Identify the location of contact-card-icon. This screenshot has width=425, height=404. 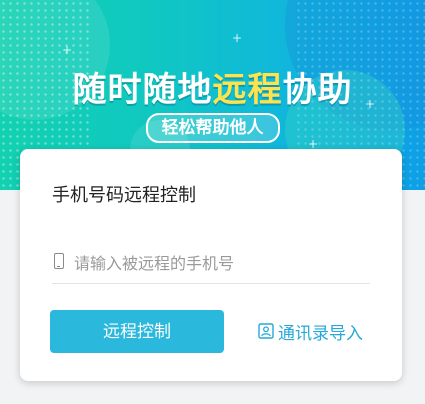
(266, 331).